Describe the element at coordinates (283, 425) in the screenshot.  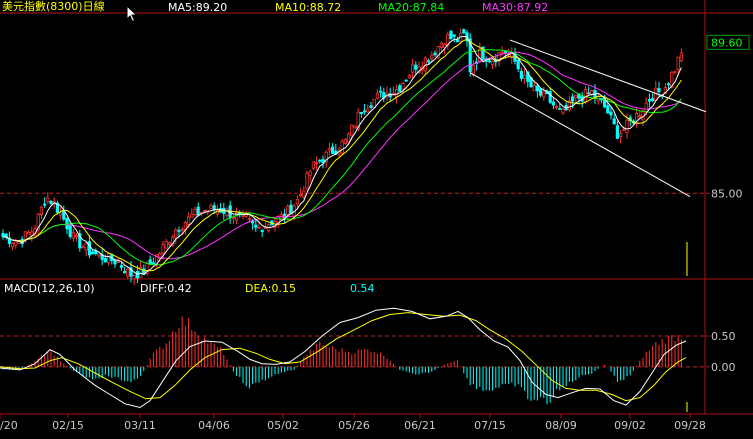
I see `x-tick-label-4: 05/02` at that location.